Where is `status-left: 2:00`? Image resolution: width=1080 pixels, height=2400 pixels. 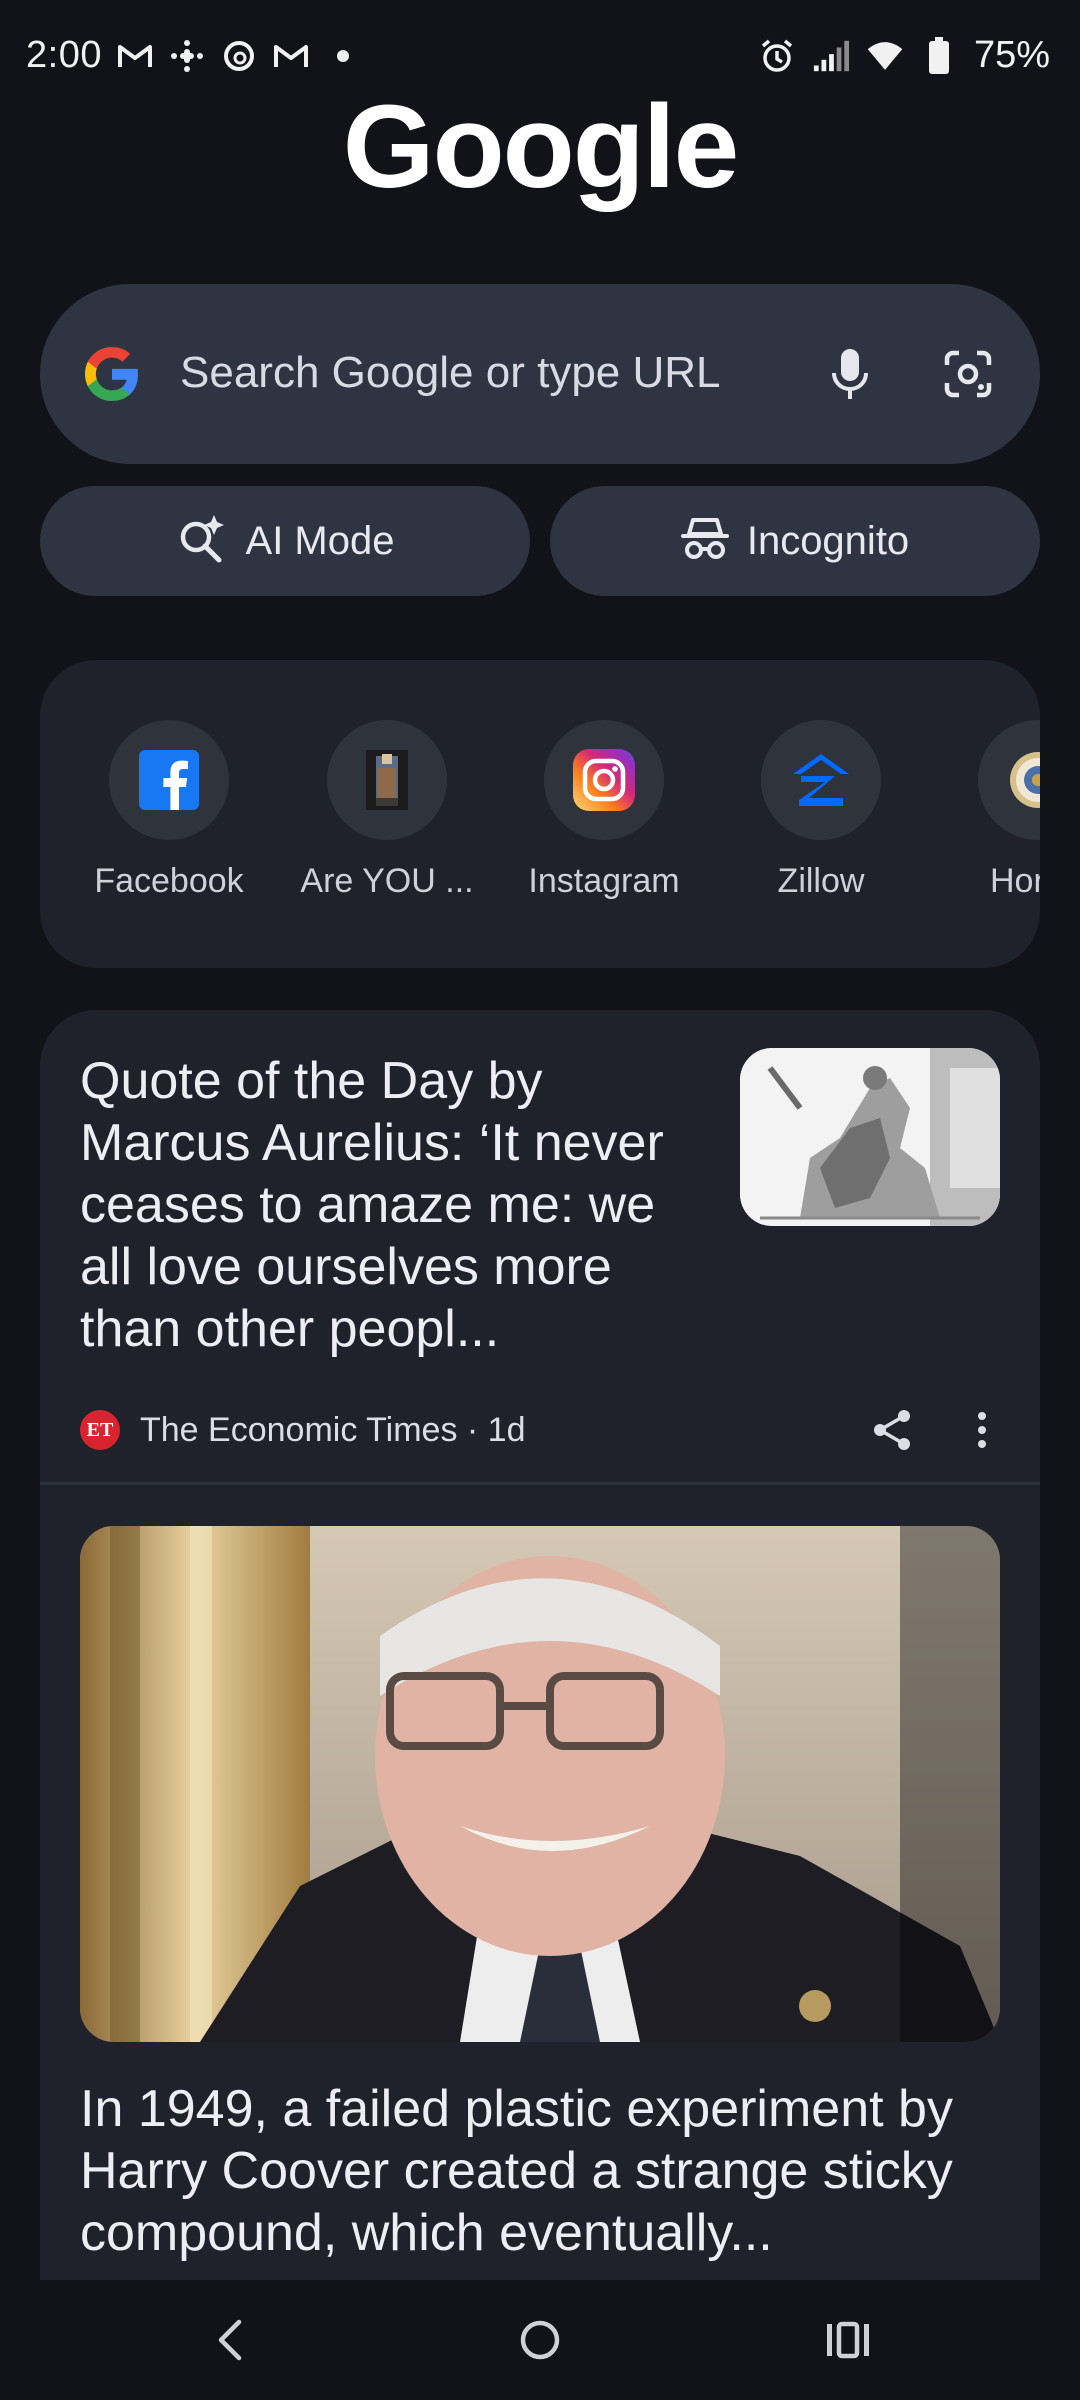 status-left: 2:00 is located at coordinates (194, 55).